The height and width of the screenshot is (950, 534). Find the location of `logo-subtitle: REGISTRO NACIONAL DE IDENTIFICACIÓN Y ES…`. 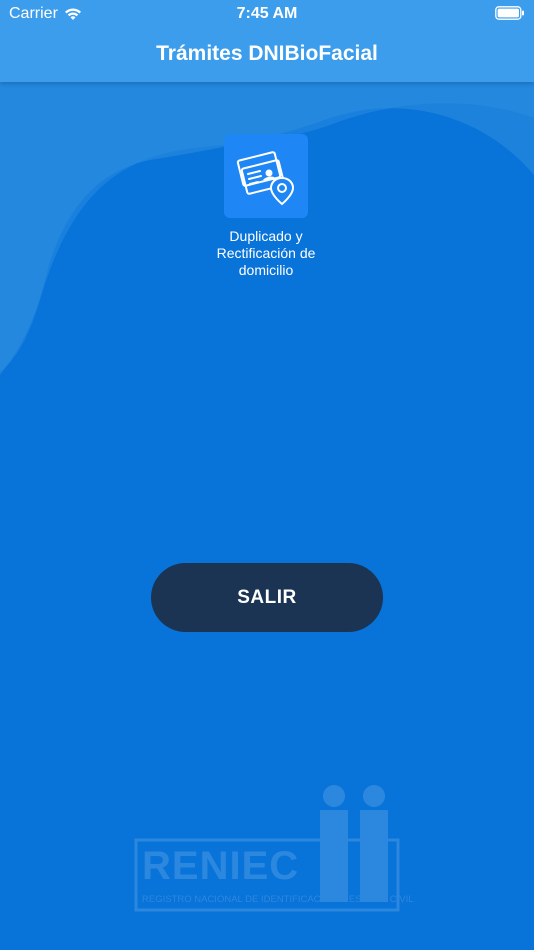

logo-subtitle: REGISTRO NACIONAL DE IDENTIFICACIÓN Y ES… is located at coordinates (278, 899).